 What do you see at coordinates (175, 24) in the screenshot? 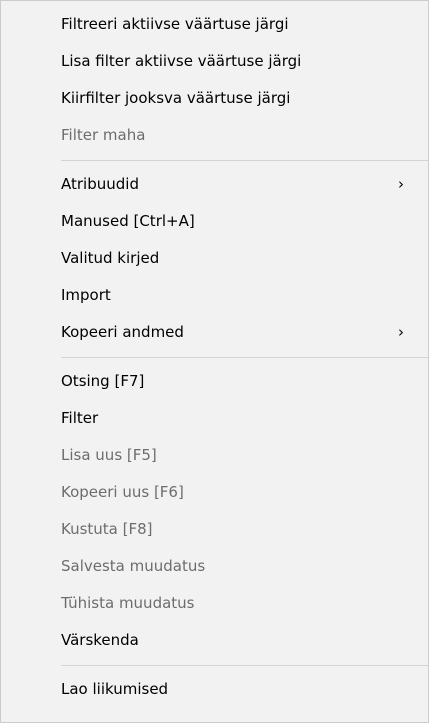
I see `menu-item-label: Filtreeri aktiivse väärtuse järgi` at bounding box center [175, 24].